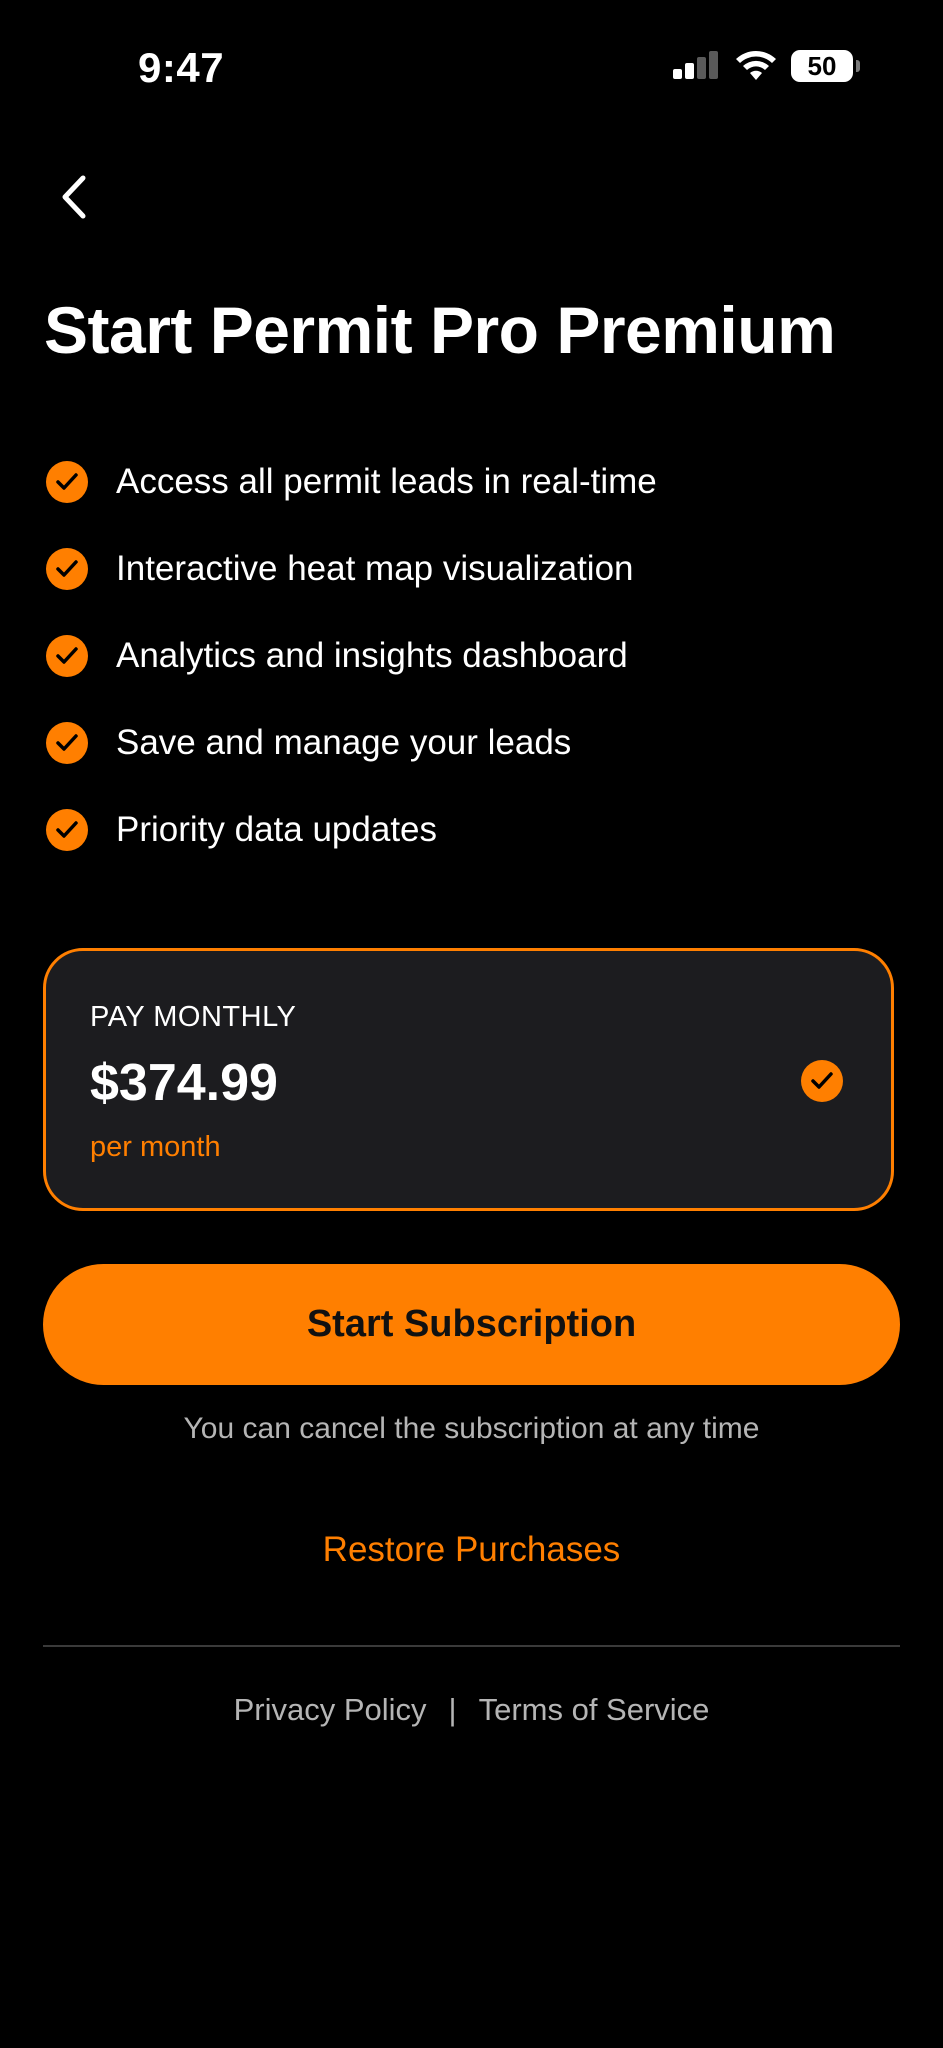 The width and height of the screenshot is (943, 2048). I want to click on page-title: Start Permit Pro Premium, so click(440, 330).